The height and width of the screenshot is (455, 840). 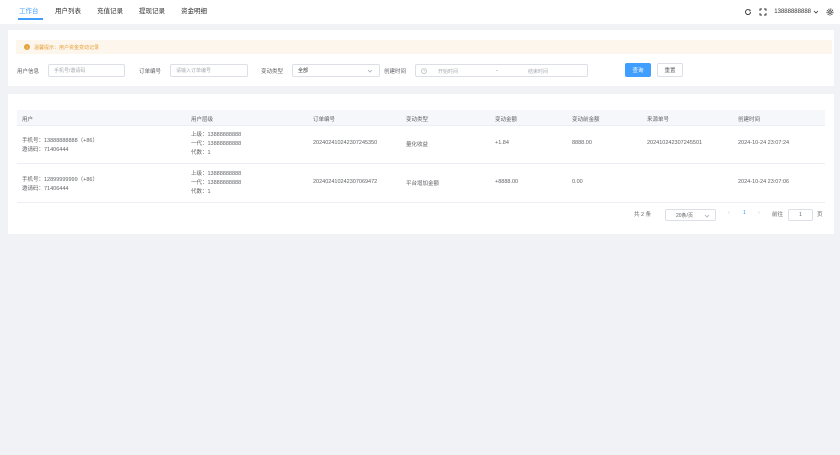 I want to click on page-size-select: 20条/页, so click(x=690, y=215).